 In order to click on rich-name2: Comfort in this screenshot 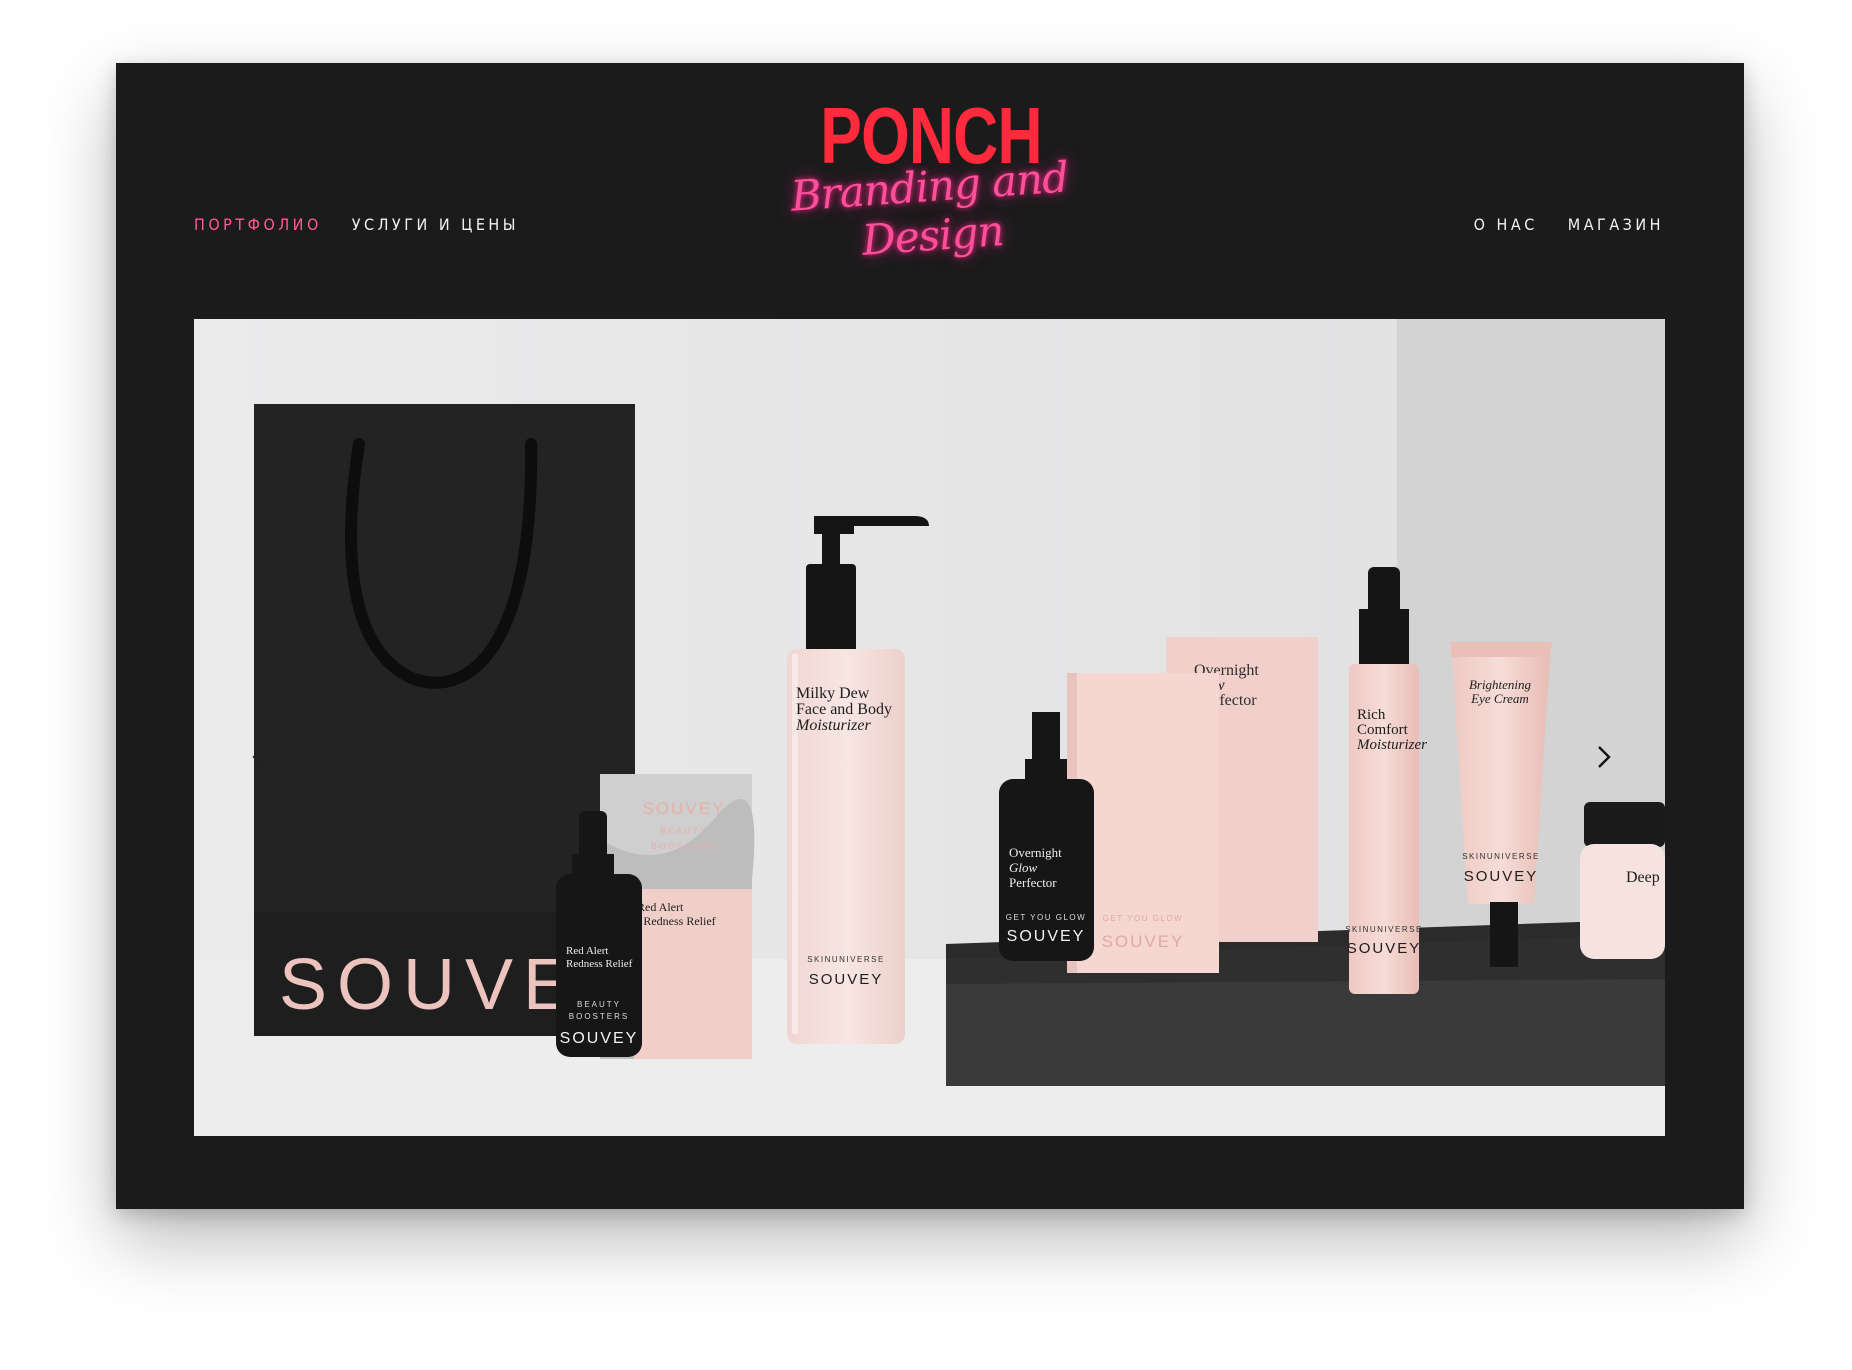, I will do `click(1383, 730)`.